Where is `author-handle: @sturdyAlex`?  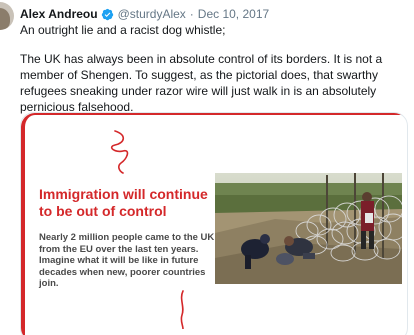
author-handle: @sturdyAlex is located at coordinates (152, 14).